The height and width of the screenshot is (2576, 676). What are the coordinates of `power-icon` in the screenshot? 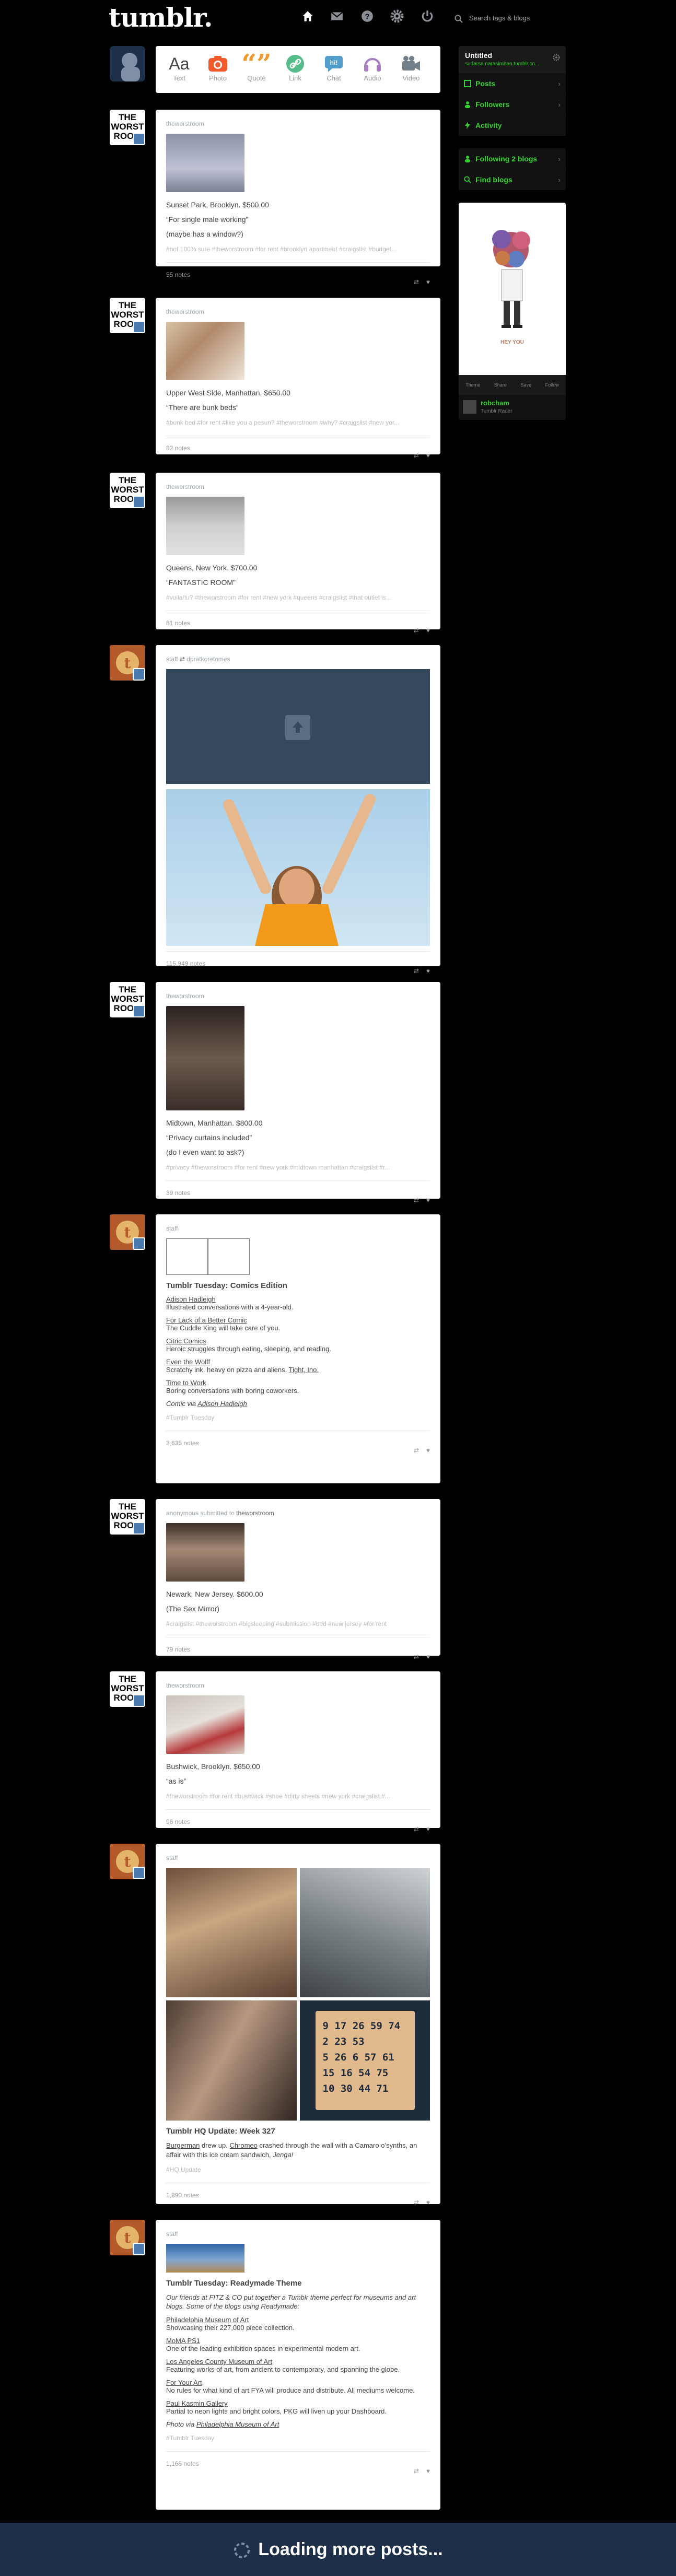 It's located at (427, 16).